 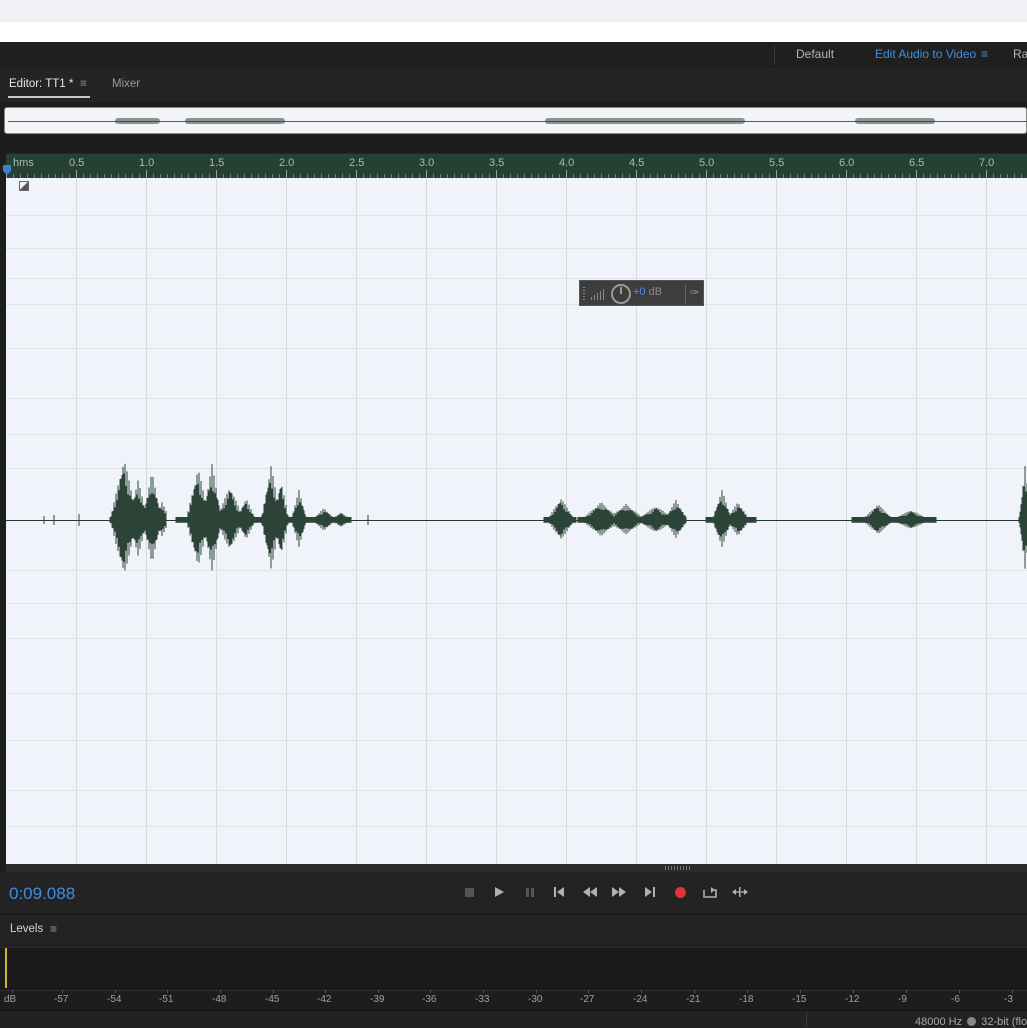 I want to click on move-to-start-icon, so click(x=559, y=892).